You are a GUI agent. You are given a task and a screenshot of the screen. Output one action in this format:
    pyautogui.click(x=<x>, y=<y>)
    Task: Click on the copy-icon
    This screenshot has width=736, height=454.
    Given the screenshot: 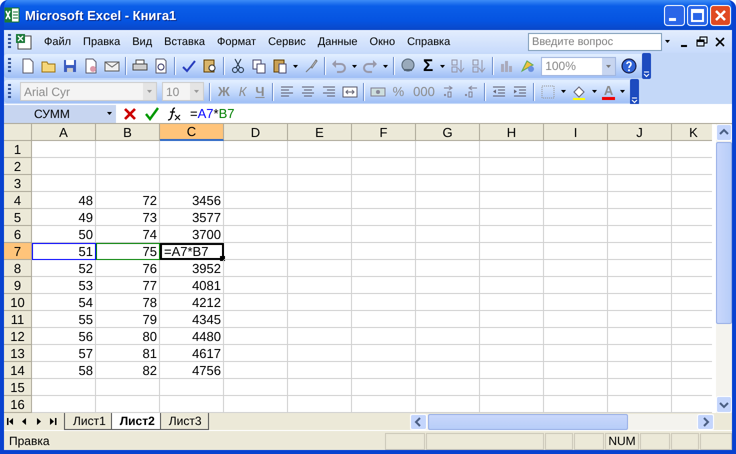 What is the action you would take?
    pyautogui.click(x=259, y=66)
    